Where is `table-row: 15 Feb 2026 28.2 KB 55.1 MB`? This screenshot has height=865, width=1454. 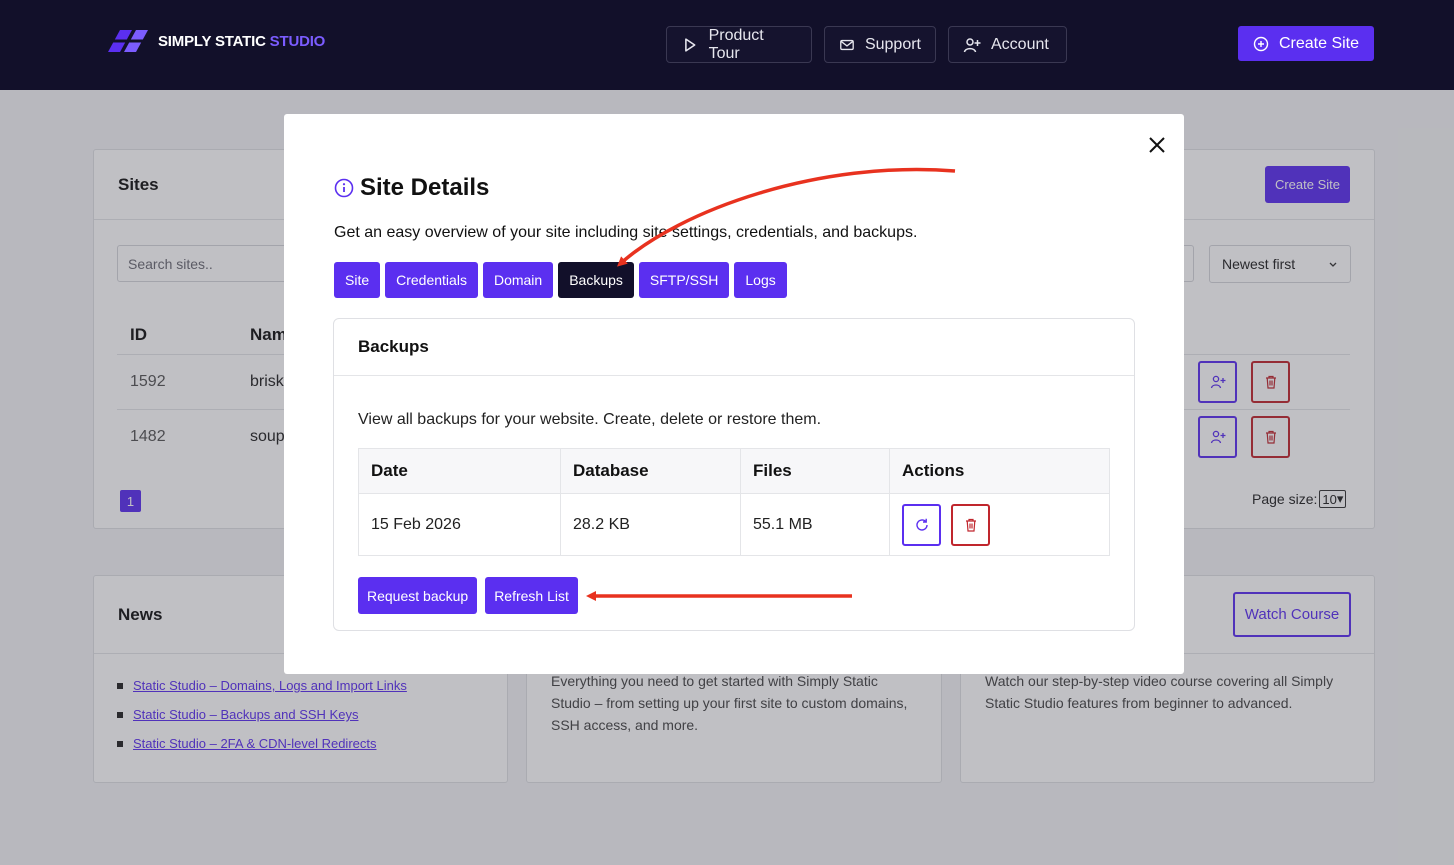 table-row: 15 Feb 2026 28.2 KB 55.1 MB is located at coordinates (734, 524).